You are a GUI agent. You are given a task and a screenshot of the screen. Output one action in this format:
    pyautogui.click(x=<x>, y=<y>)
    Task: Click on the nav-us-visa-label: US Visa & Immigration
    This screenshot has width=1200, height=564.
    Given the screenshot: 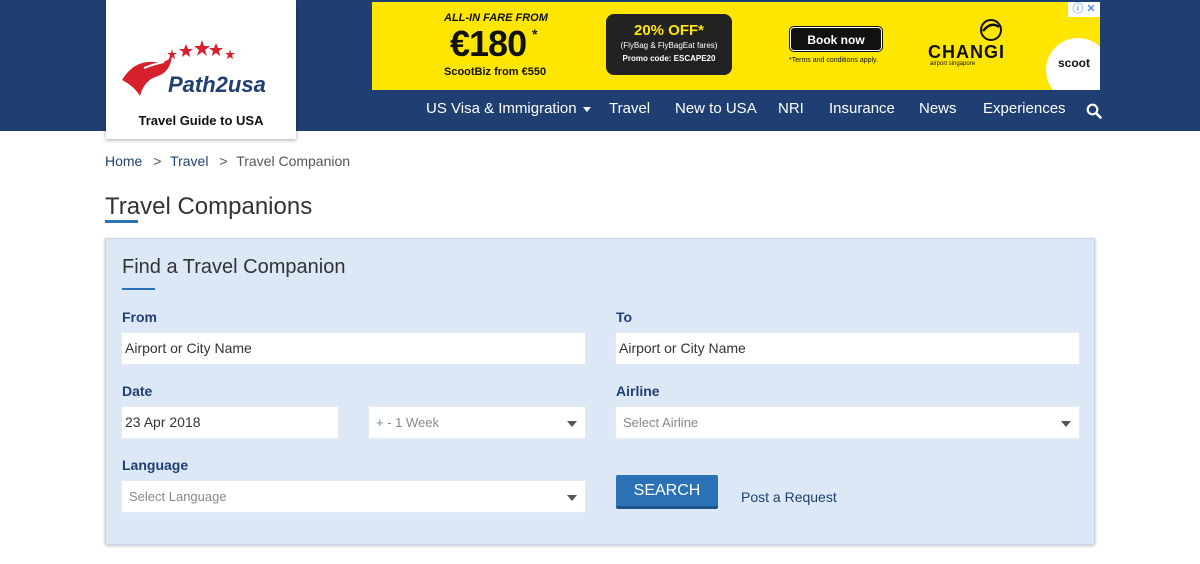 What is the action you would take?
    pyautogui.click(x=501, y=108)
    